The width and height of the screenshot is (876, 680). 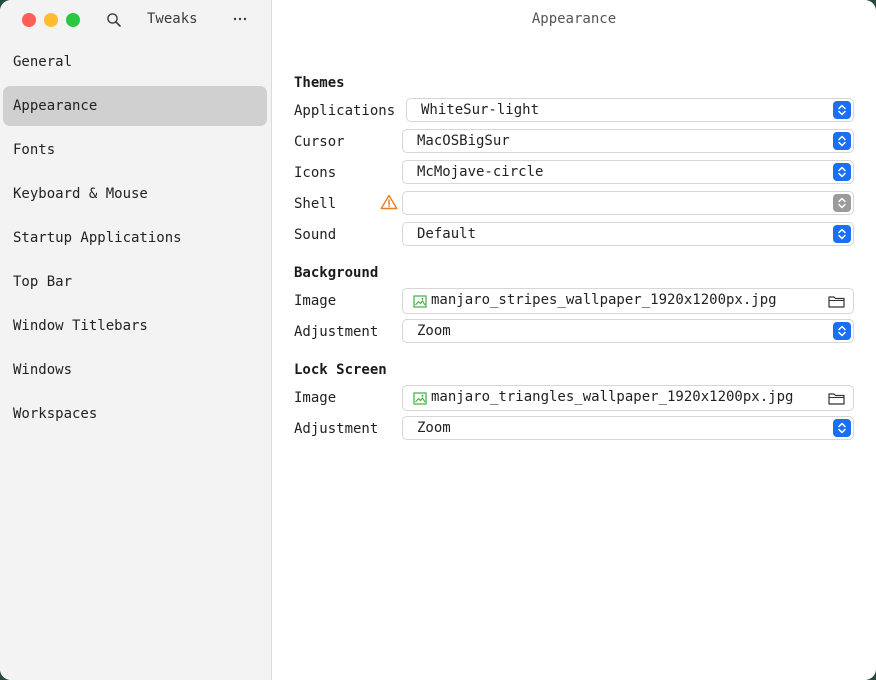 I want to click on sidebar-item-startup-applications: Startup Applications, so click(x=135, y=238).